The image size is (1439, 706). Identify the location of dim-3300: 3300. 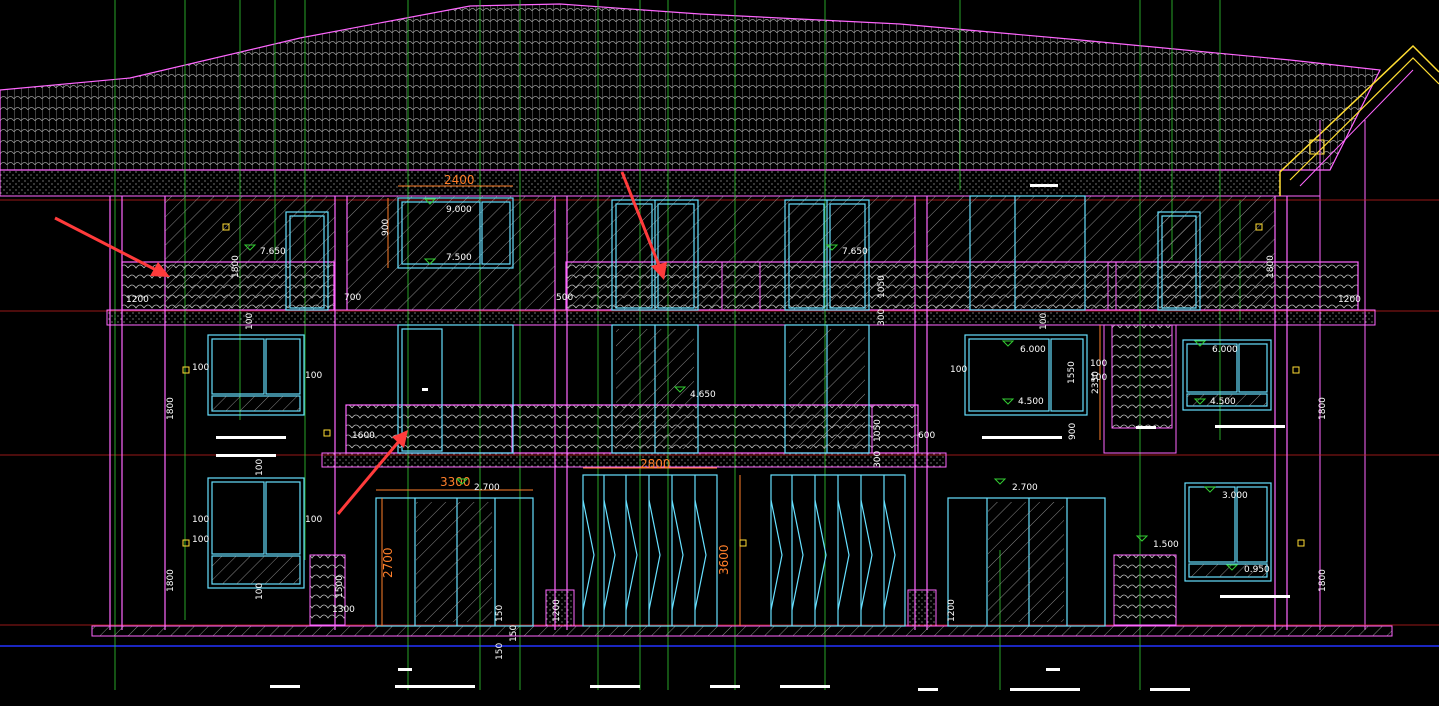
(455, 482).